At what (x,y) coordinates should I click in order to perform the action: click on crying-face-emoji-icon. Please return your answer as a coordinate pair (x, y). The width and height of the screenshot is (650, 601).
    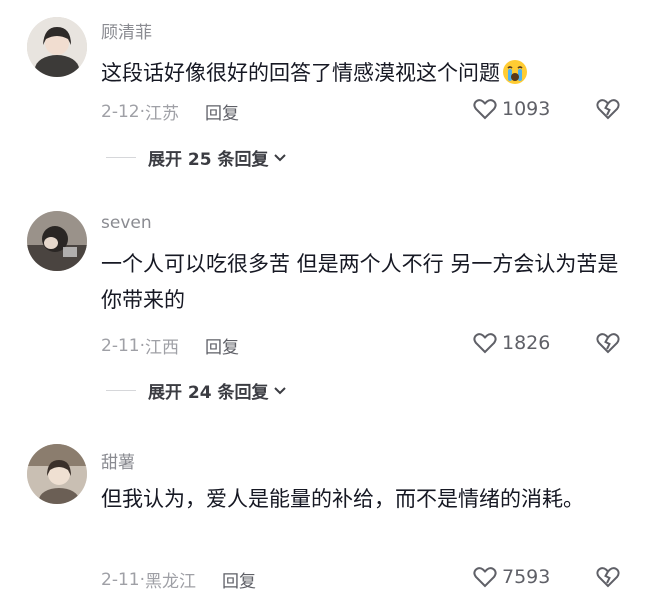
    Looking at the image, I should click on (515, 72).